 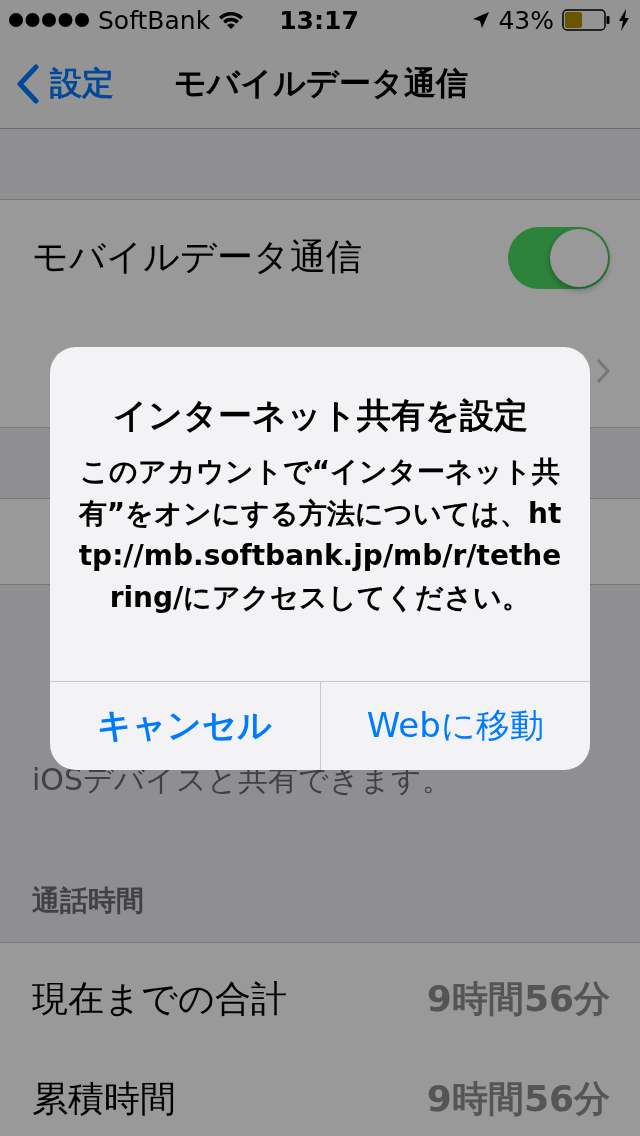 What do you see at coordinates (49, 20) in the screenshot?
I see `signal-icon` at bounding box center [49, 20].